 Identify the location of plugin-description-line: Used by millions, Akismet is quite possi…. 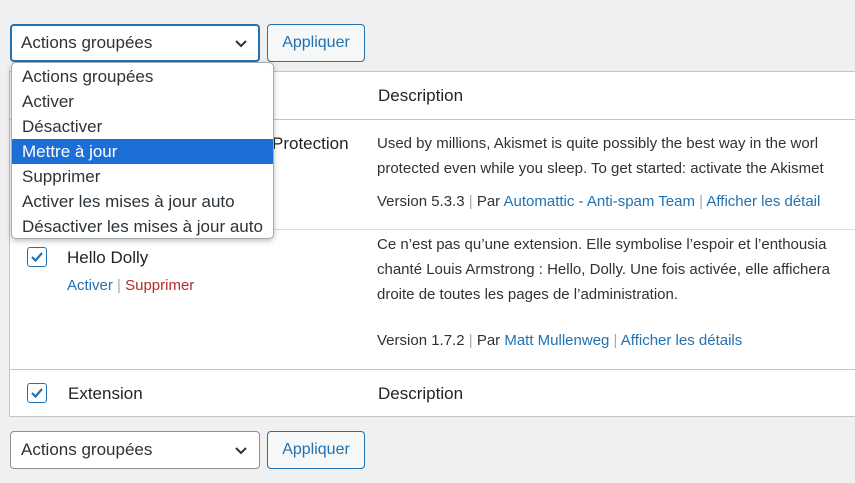
(598, 143).